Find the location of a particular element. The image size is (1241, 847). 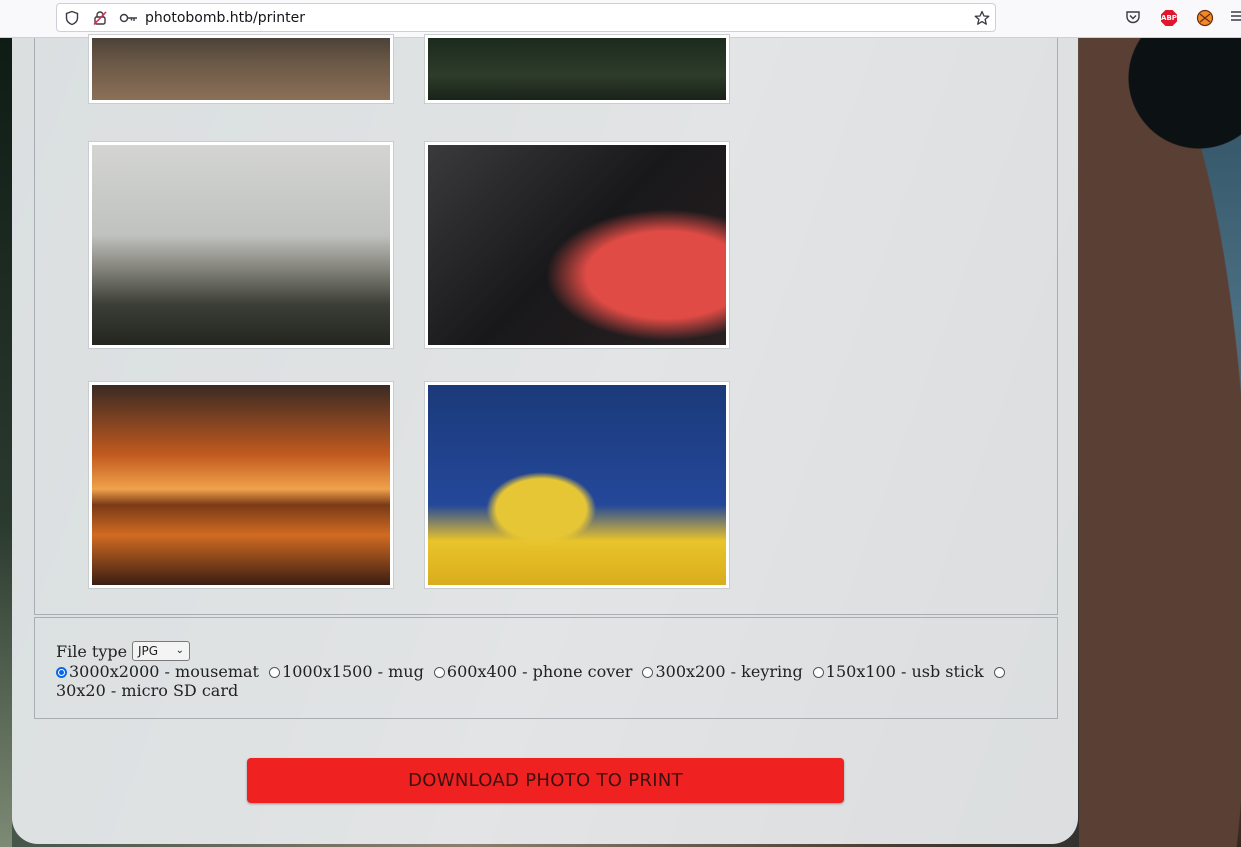

url-text: photobomb.htb/printer is located at coordinates (225, 18).